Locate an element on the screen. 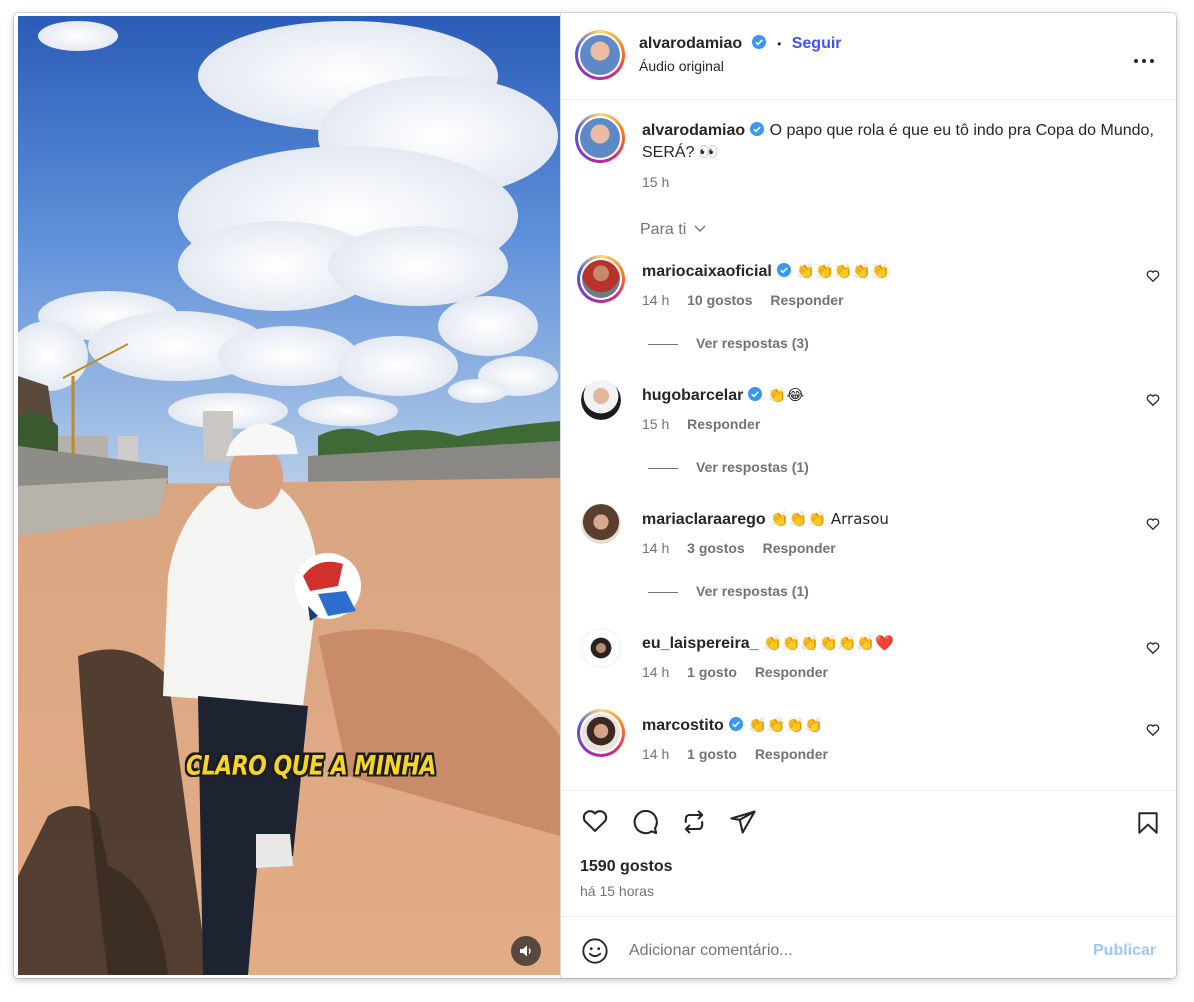 Image resolution: width=1194 pixels, height=1002 pixels. comment-row: mariaclaraarego 👏👏👏 Arrasou is located at coordinates (765, 519).